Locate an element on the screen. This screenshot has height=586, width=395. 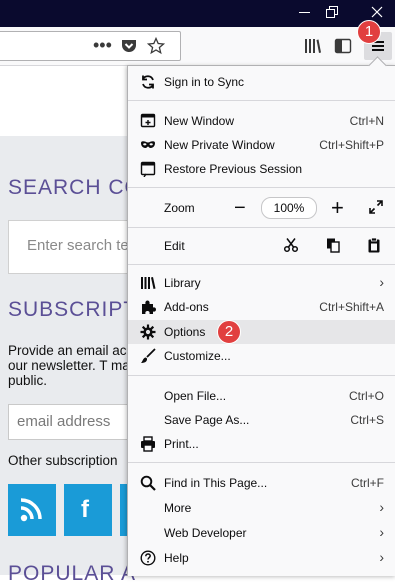
menu-item-label: Help is located at coordinates (176, 558).